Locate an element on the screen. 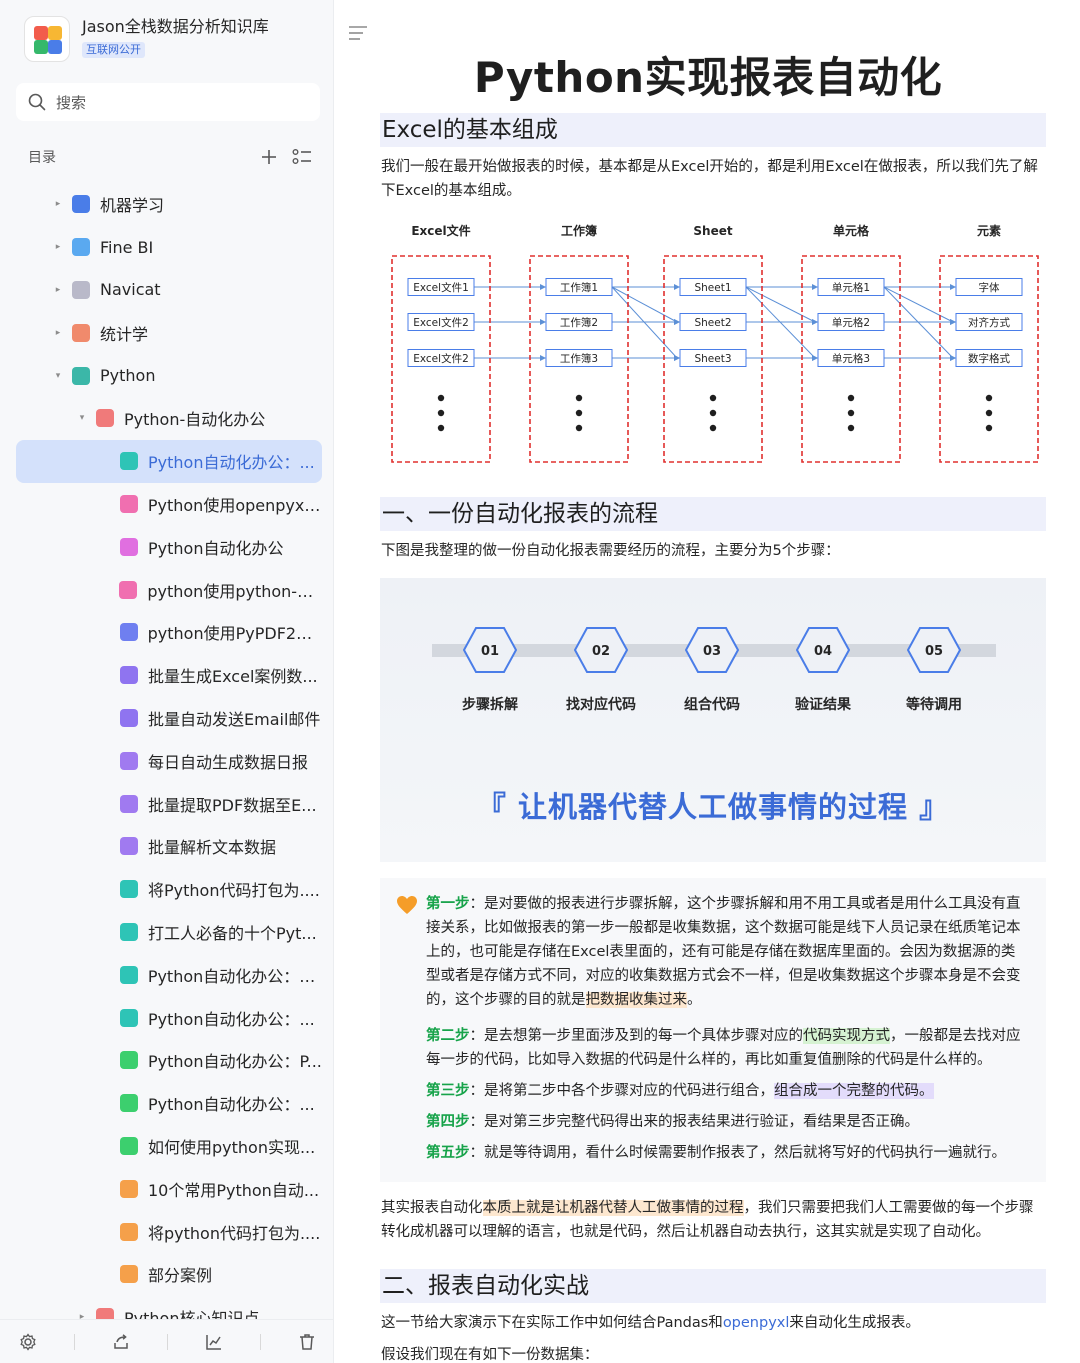  stats-icon is located at coordinates (214, 1342).